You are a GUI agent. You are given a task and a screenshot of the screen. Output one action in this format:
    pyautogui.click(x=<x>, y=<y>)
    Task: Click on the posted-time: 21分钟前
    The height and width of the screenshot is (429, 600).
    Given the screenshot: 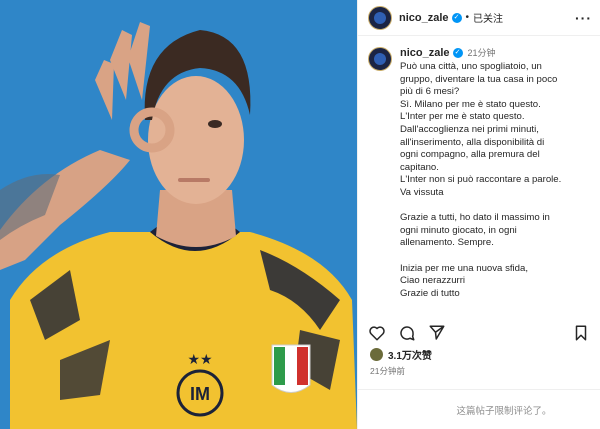 What is the action you would take?
    pyautogui.click(x=387, y=371)
    